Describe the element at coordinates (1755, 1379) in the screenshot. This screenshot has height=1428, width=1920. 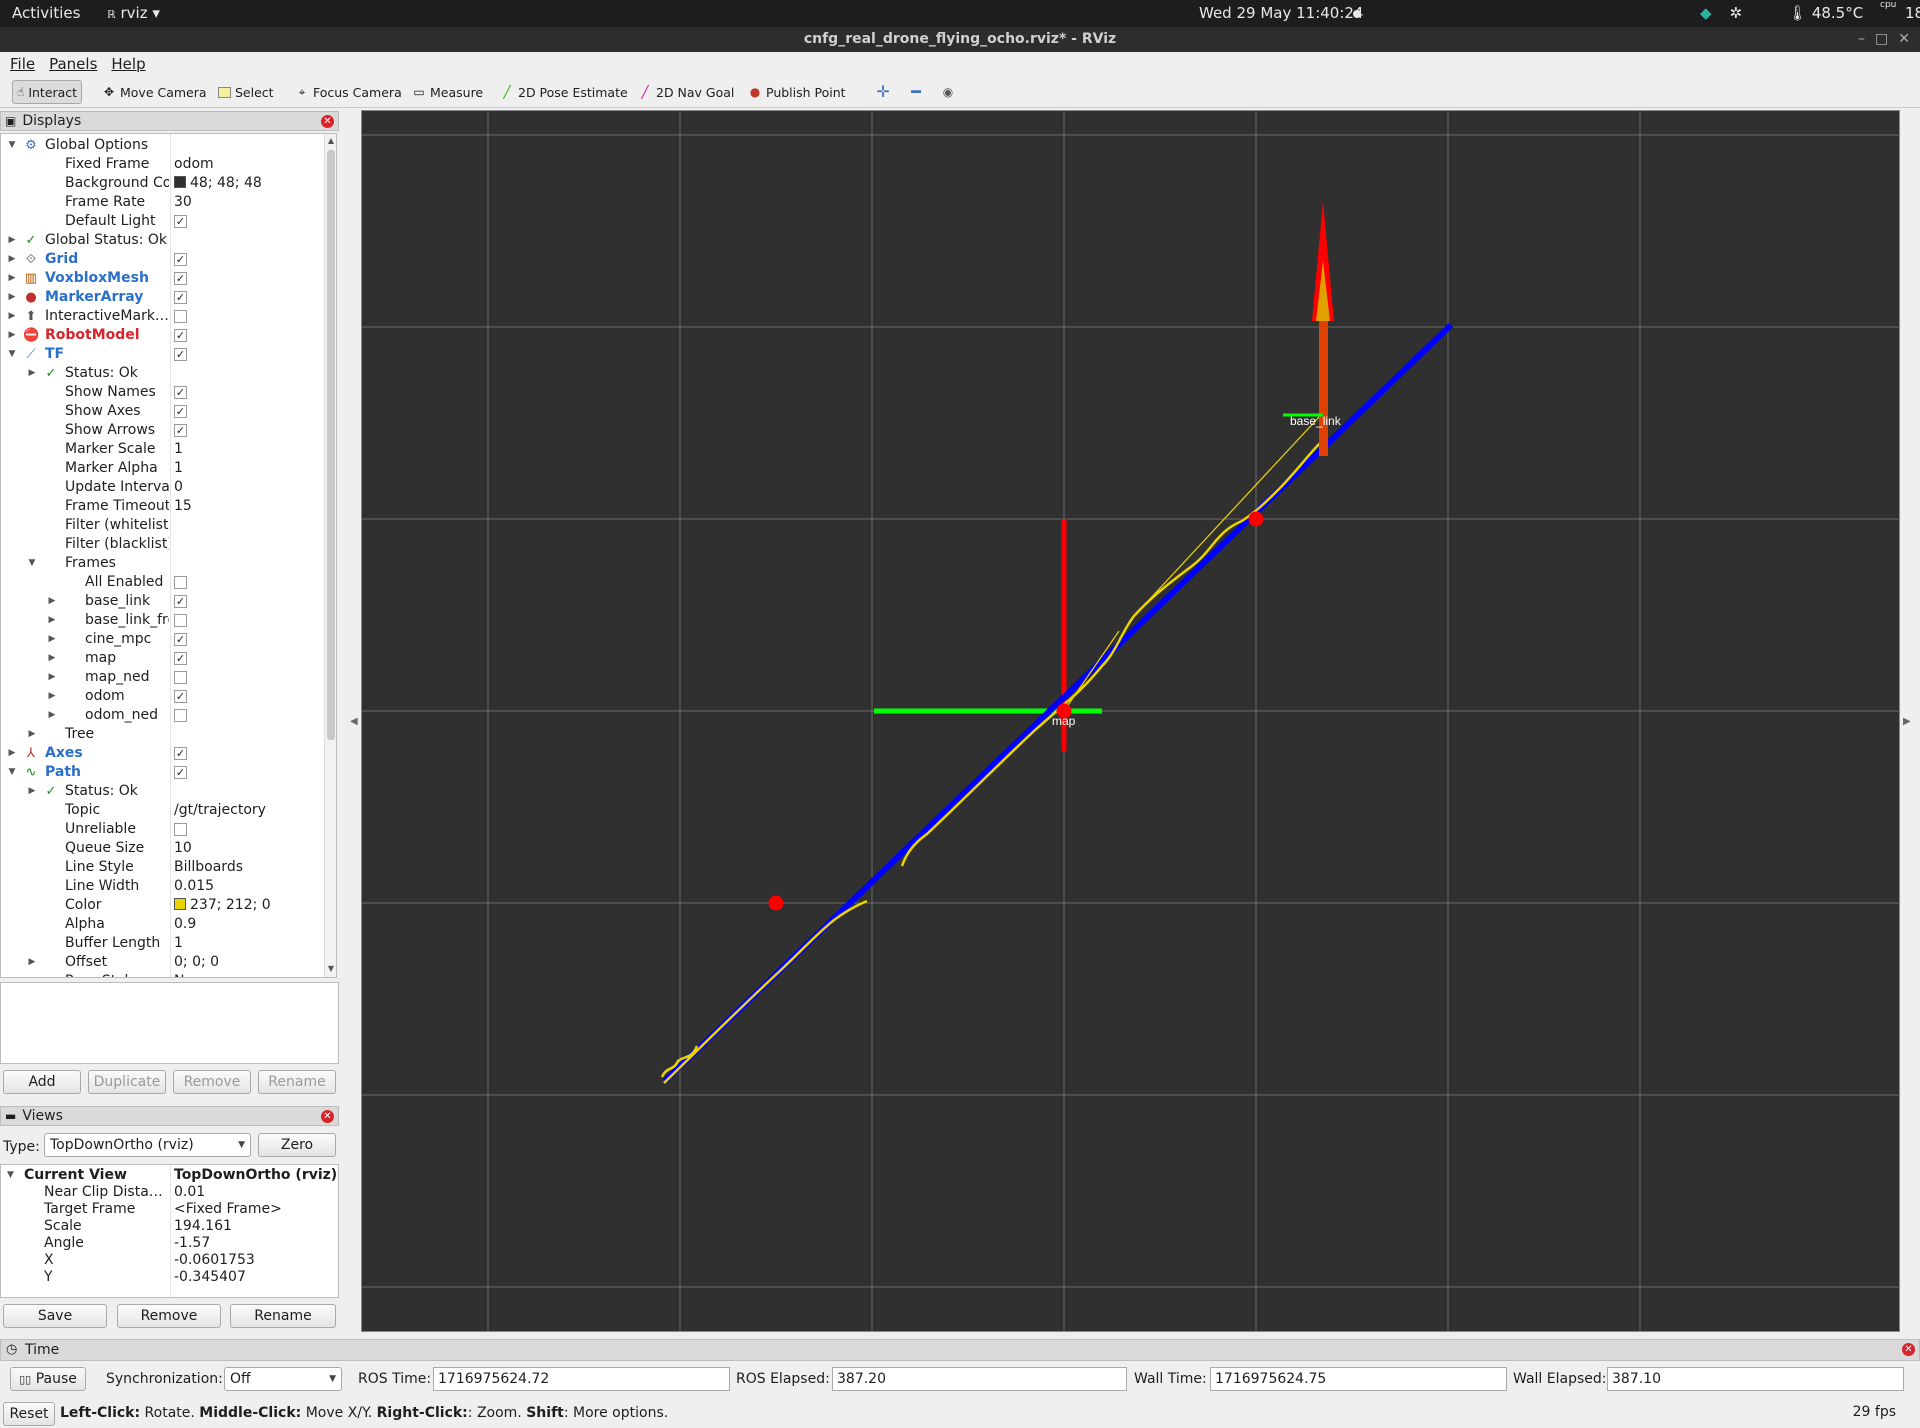
I see `wall-elapsed-field: 387.10` at that location.